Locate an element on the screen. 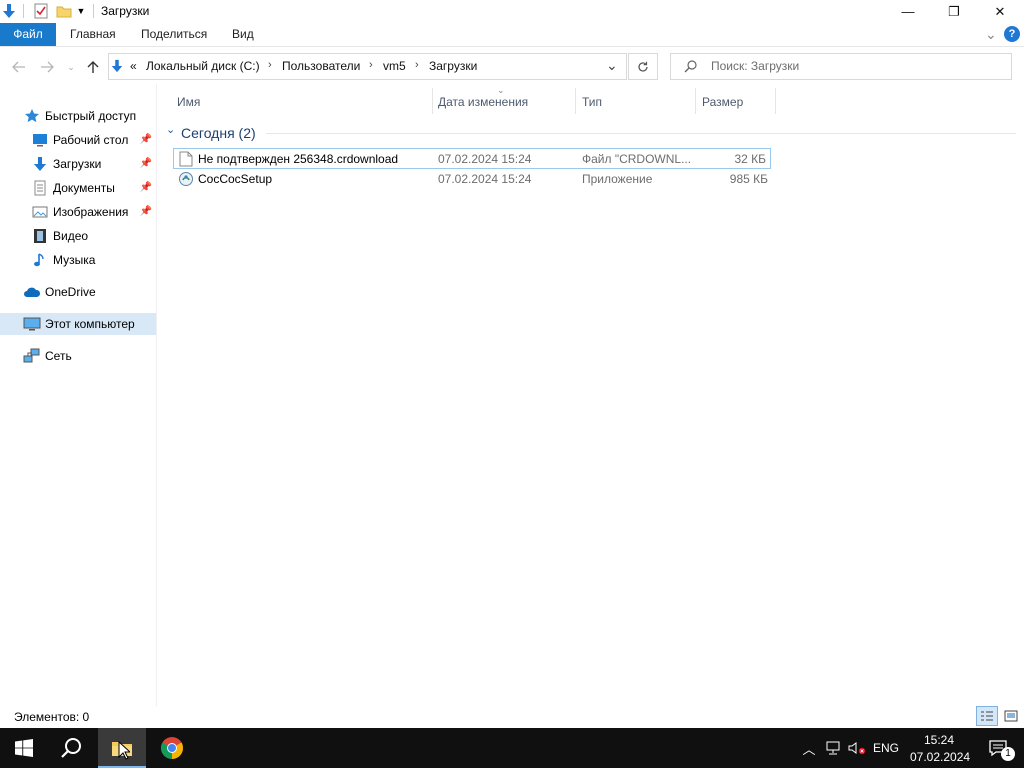 Image resolution: width=1024 pixels, height=768 pixels. arrow-right-icon is located at coordinates (47, 67).